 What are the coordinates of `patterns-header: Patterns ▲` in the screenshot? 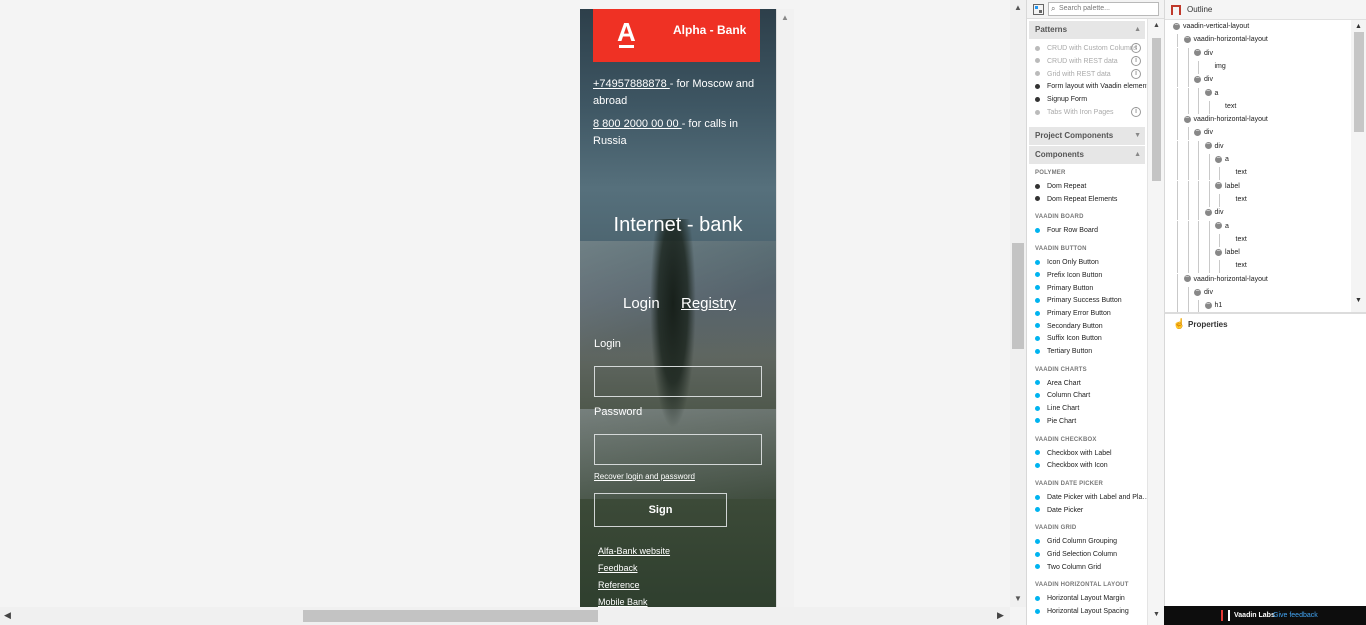 It's located at (1087, 30).